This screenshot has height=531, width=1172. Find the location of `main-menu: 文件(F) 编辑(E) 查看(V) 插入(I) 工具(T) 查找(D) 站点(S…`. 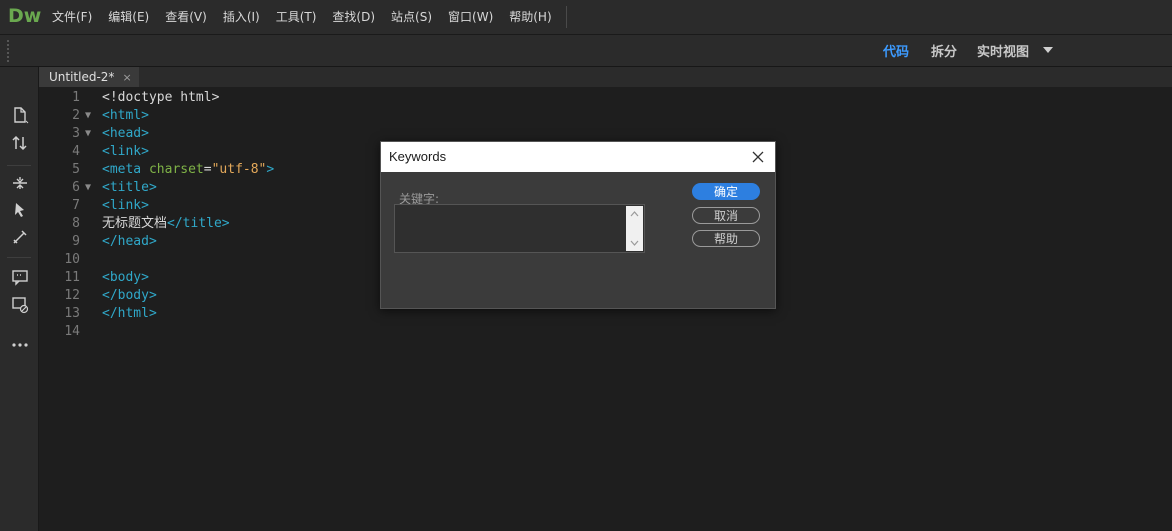

main-menu: 文件(F) 编辑(E) 查看(V) 插入(I) 工具(T) 查找(D) 站点(S… is located at coordinates (302, 17).